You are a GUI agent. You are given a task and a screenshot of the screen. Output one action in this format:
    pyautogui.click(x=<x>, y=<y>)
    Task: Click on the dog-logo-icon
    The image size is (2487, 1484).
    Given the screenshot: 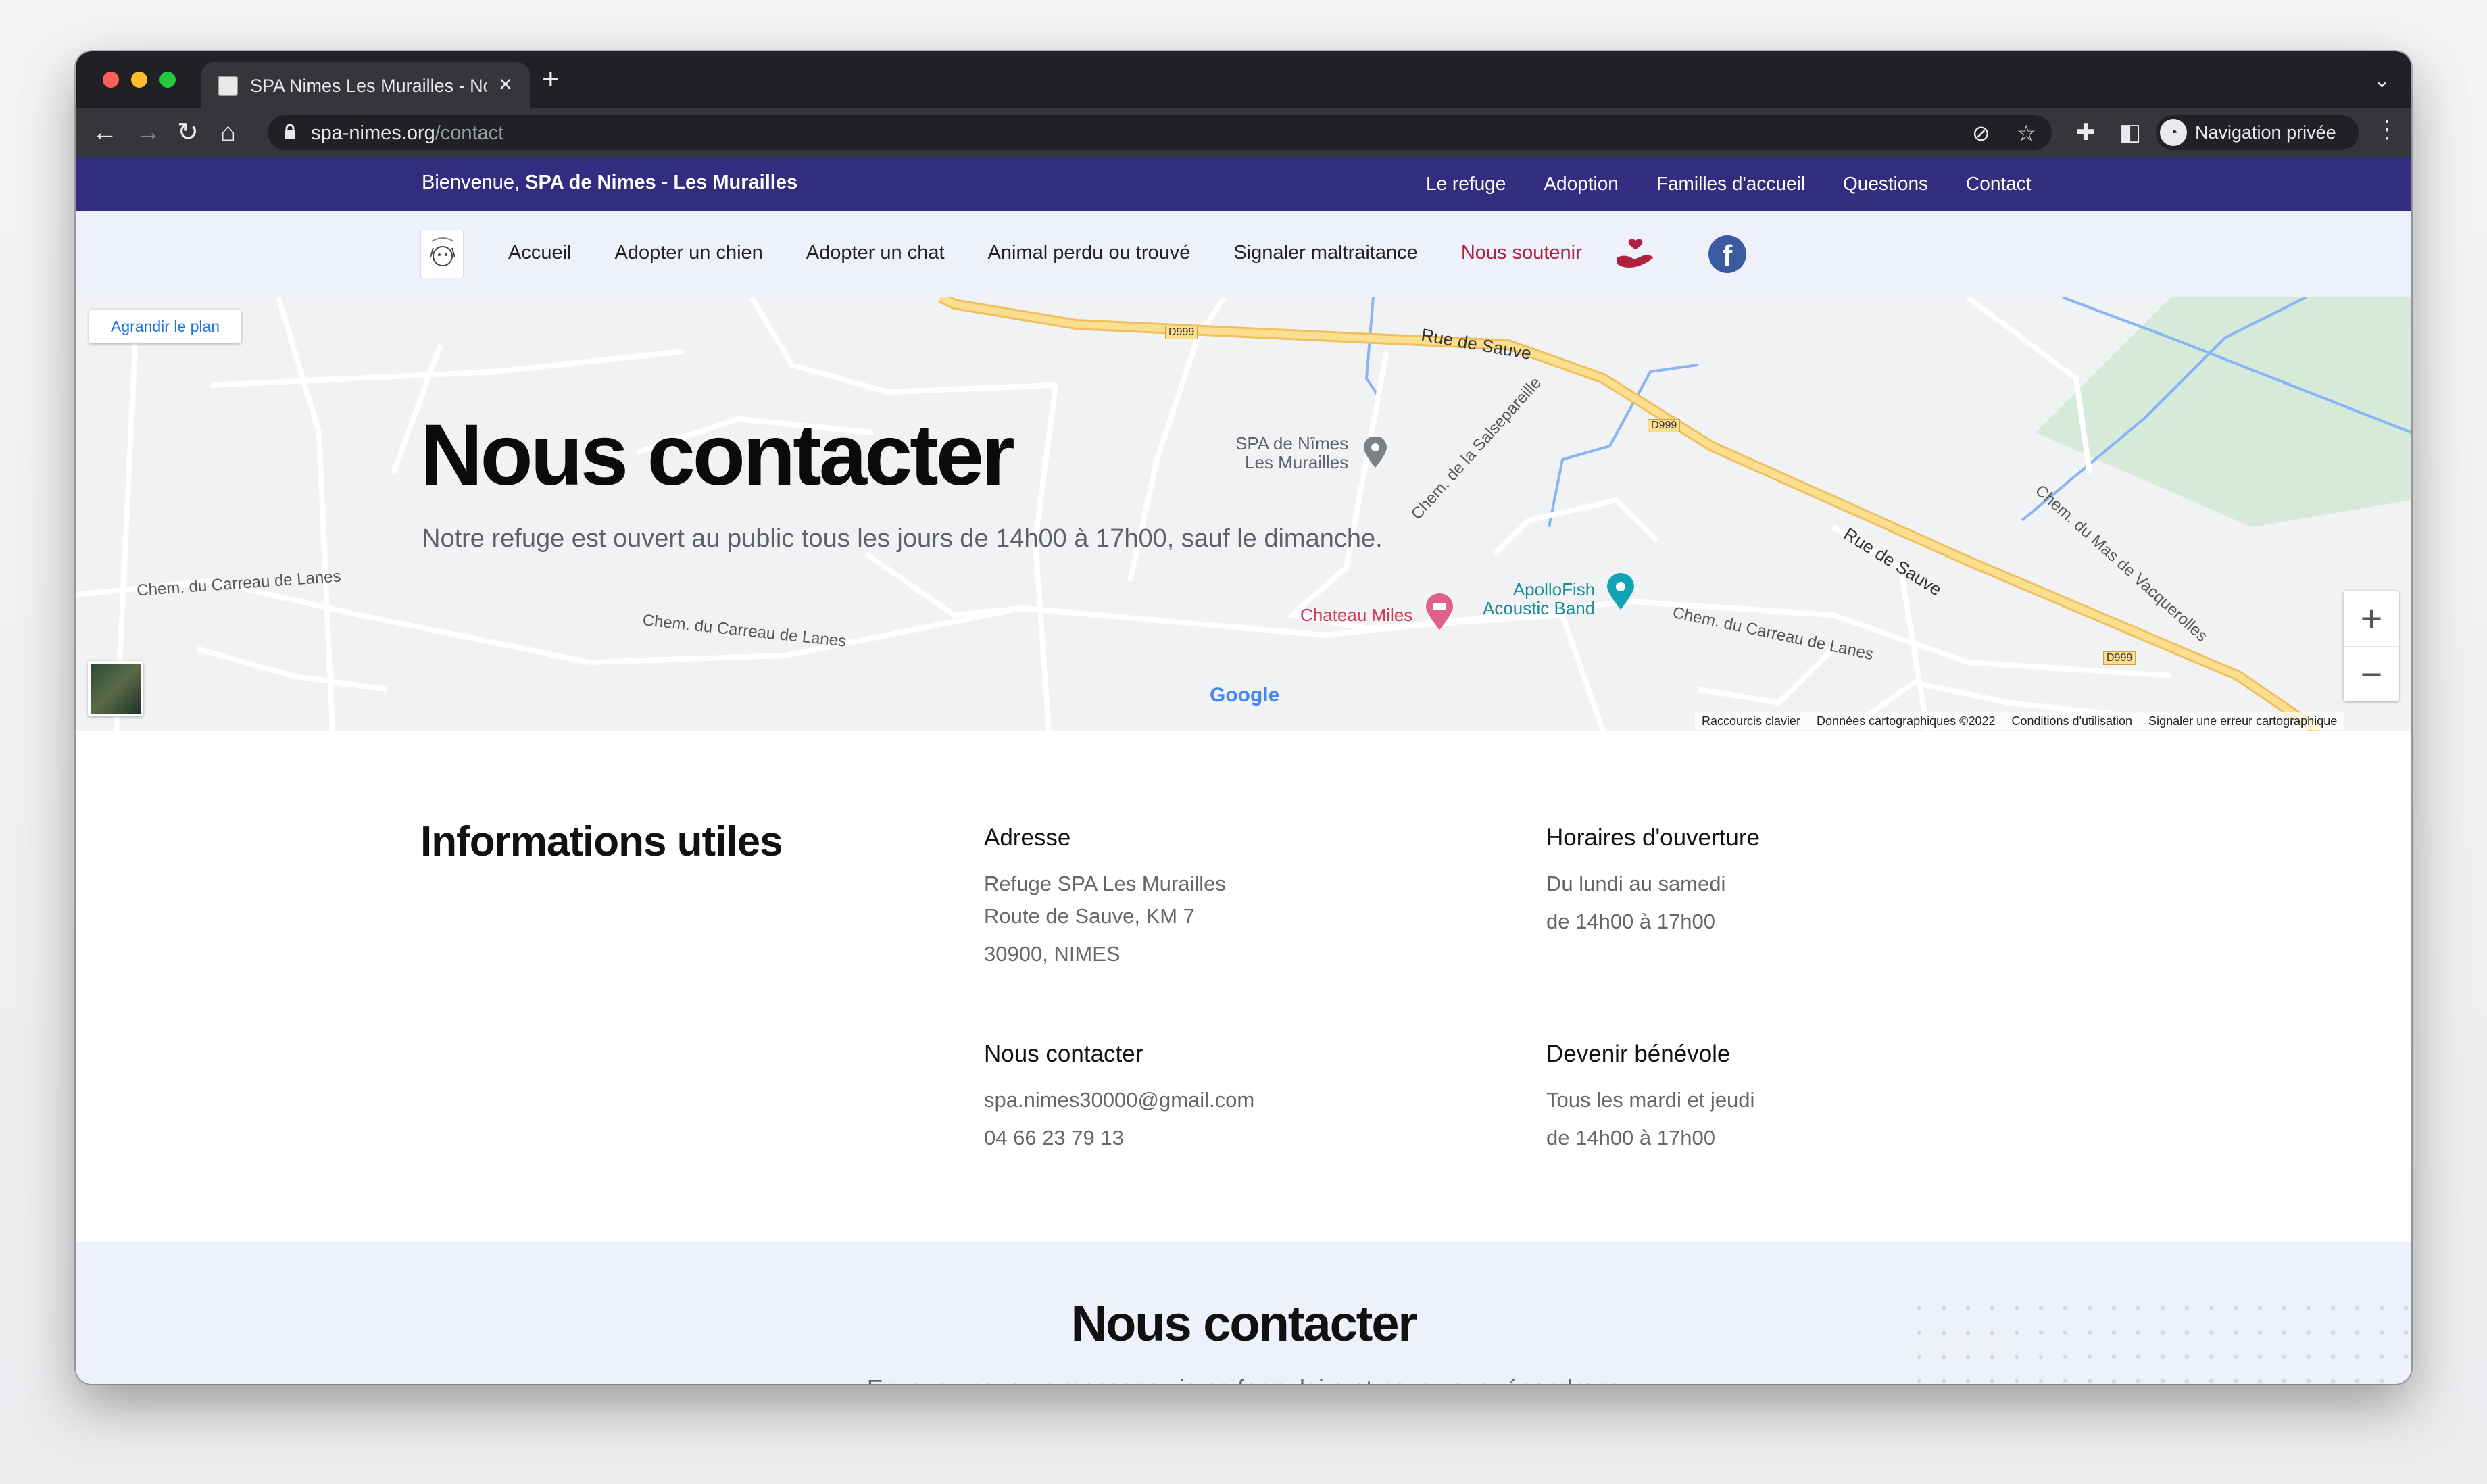 What is the action you would take?
    pyautogui.click(x=442, y=251)
    